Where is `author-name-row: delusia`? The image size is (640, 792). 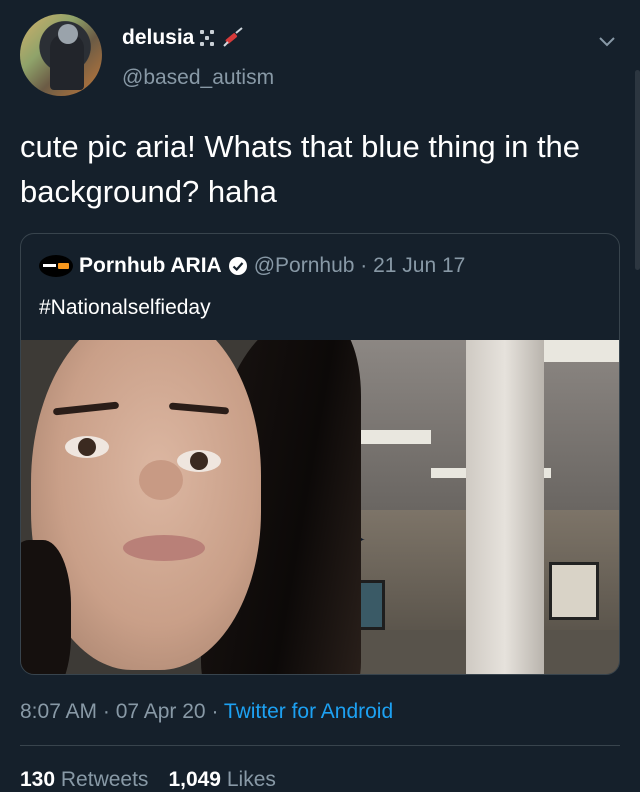 author-name-row: delusia is located at coordinates (183, 38).